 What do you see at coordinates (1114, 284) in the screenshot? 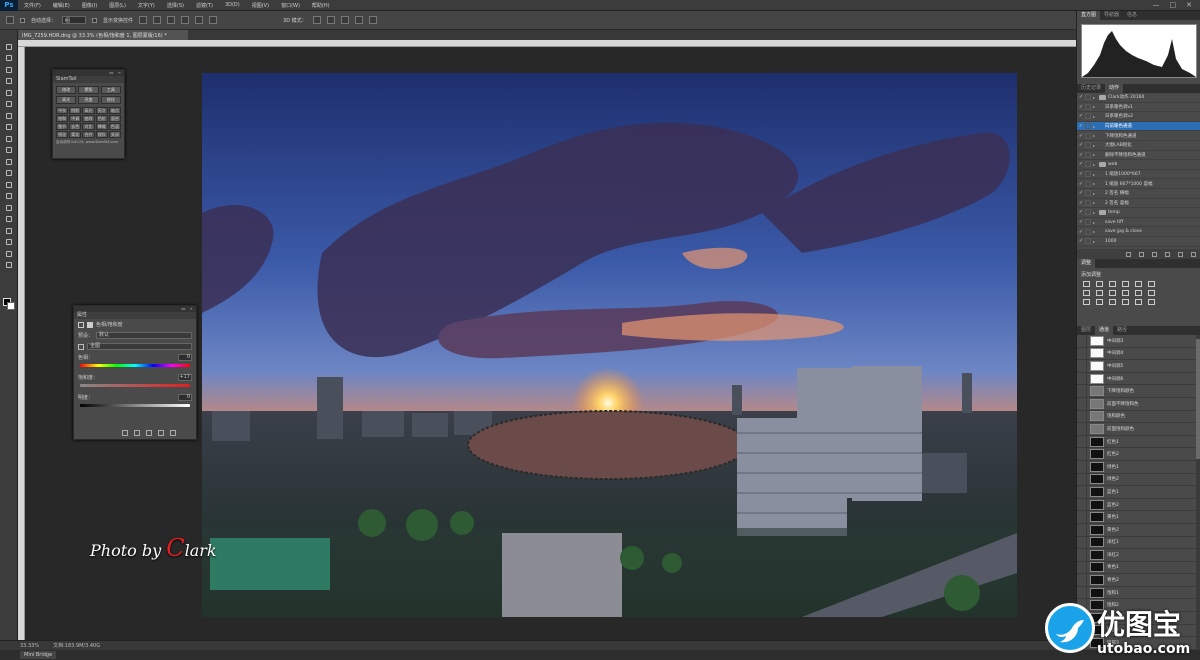
I see `curves-icon` at bounding box center [1114, 284].